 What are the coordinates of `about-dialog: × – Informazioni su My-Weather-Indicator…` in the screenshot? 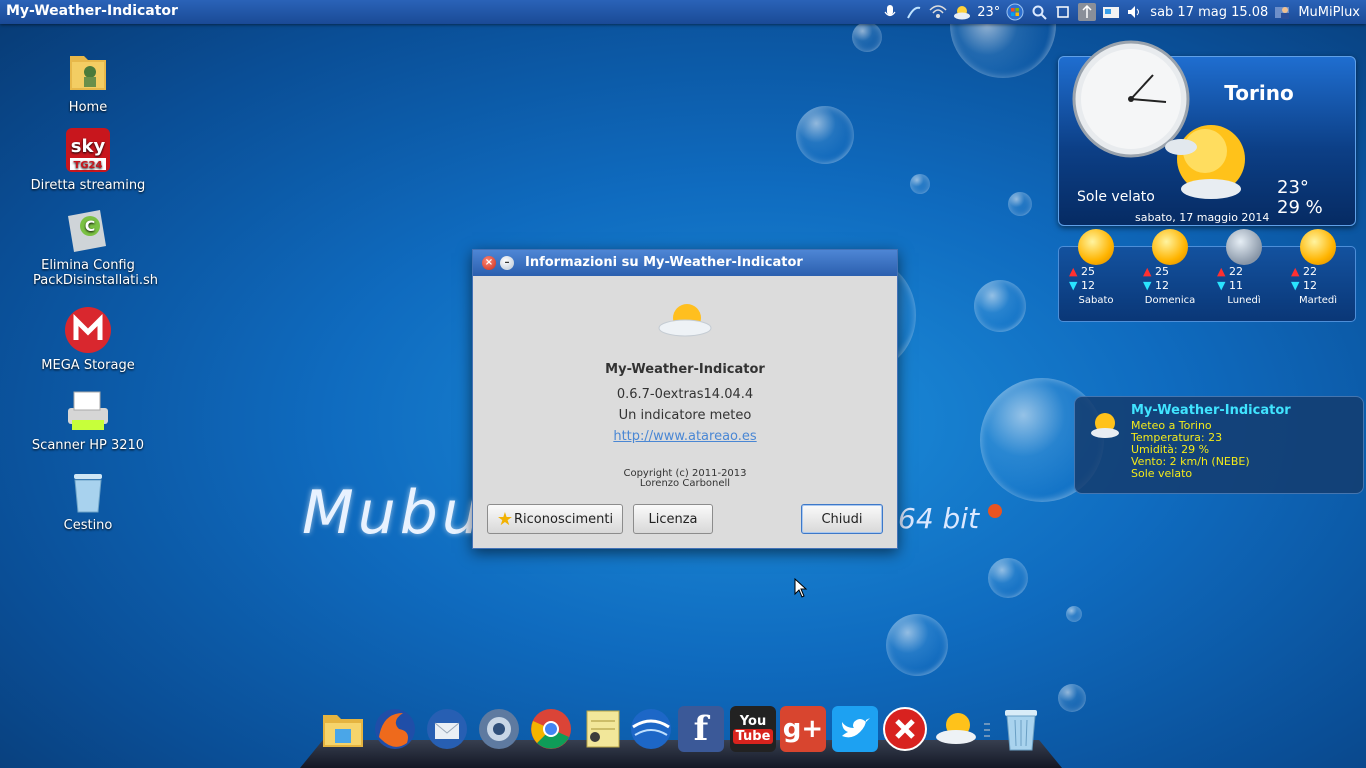 It's located at (685, 399).